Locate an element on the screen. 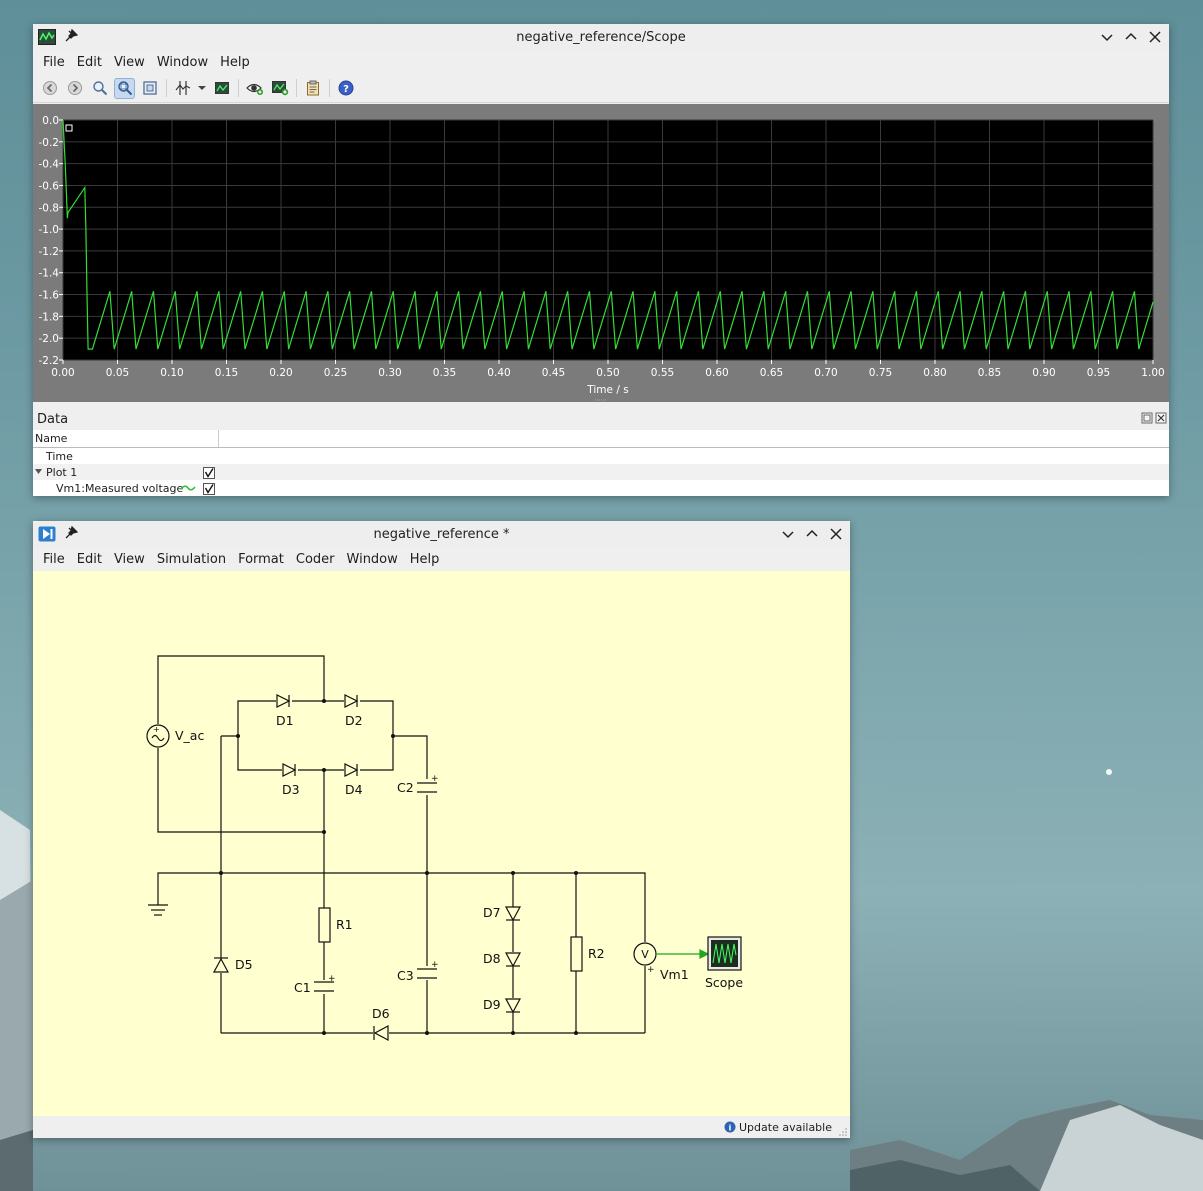 The width and height of the screenshot is (1203, 1191). d6-label: D6 is located at coordinates (381, 1013).